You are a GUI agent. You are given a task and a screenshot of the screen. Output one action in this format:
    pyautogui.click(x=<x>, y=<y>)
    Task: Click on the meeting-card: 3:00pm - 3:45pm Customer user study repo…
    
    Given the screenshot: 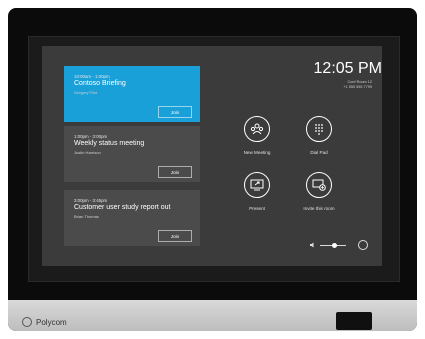 What is the action you would take?
    pyautogui.click(x=132, y=218)
    